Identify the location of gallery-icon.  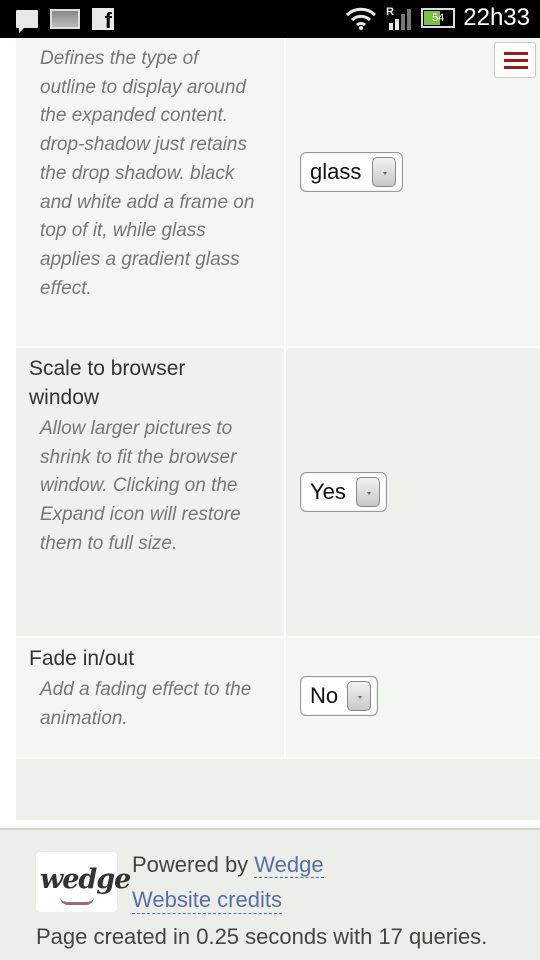
(65, 19).